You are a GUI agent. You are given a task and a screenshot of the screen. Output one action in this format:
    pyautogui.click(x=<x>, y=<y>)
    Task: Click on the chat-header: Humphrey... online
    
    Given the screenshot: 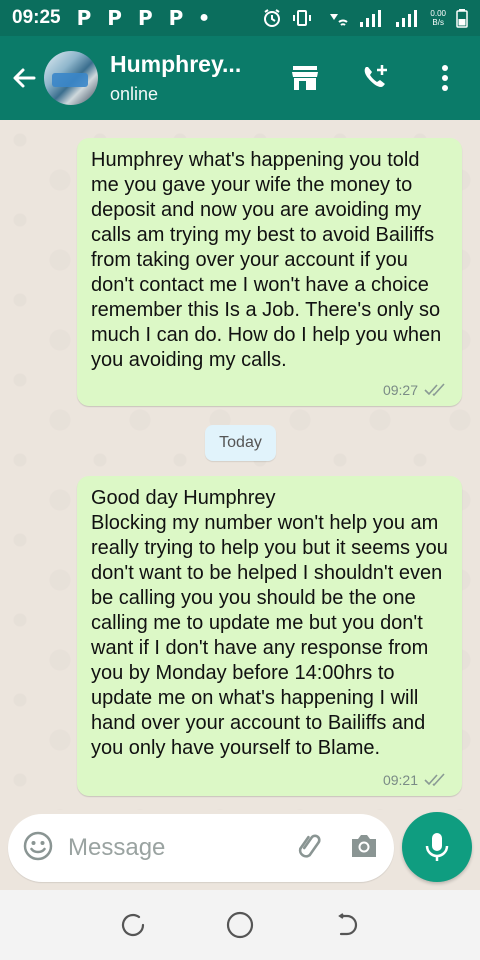 What is the action you would take?
    pyautogui.click(x=240, y=78)
    